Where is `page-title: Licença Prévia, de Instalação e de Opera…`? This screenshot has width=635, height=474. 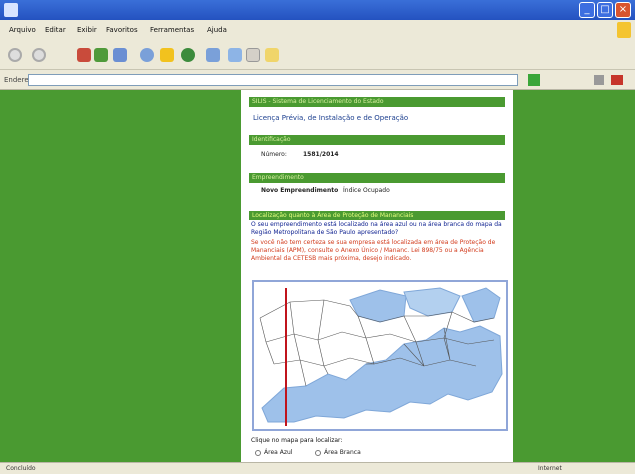
page-title: Licença Prévia, de Instalação e de Opera… is located at coordinates (331, 118).